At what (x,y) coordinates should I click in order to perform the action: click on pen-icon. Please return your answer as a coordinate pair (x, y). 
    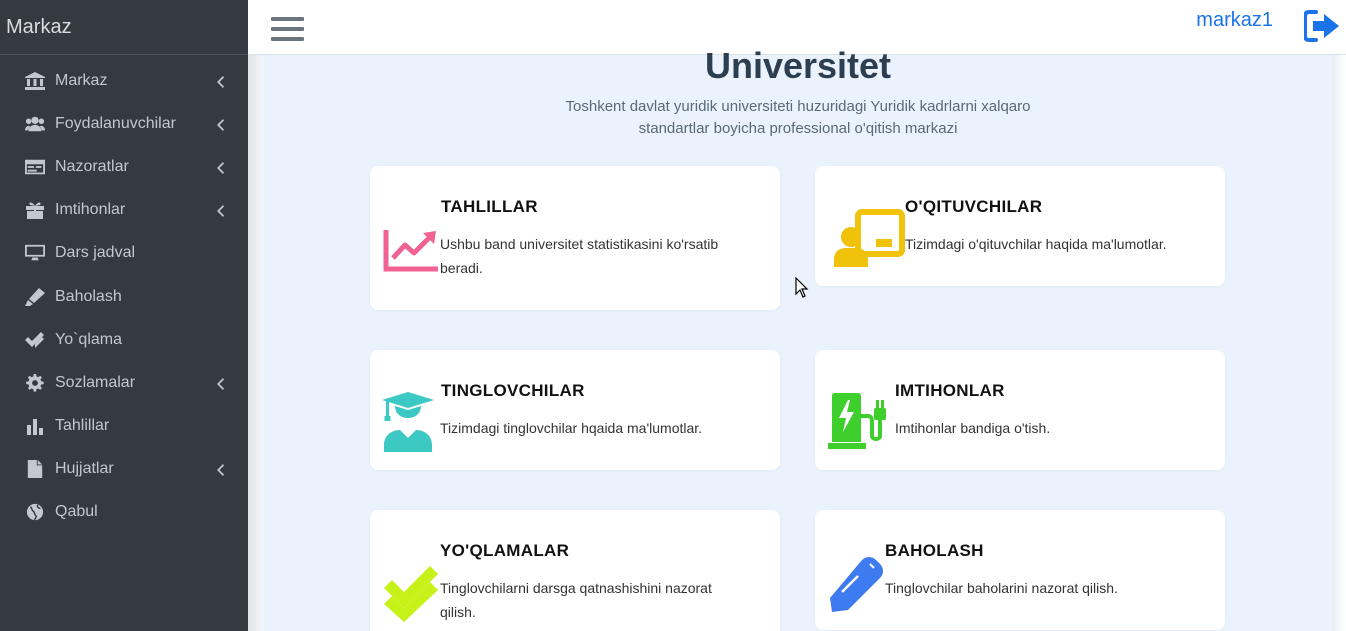
    Looking at the image, I should click on (857, 585).